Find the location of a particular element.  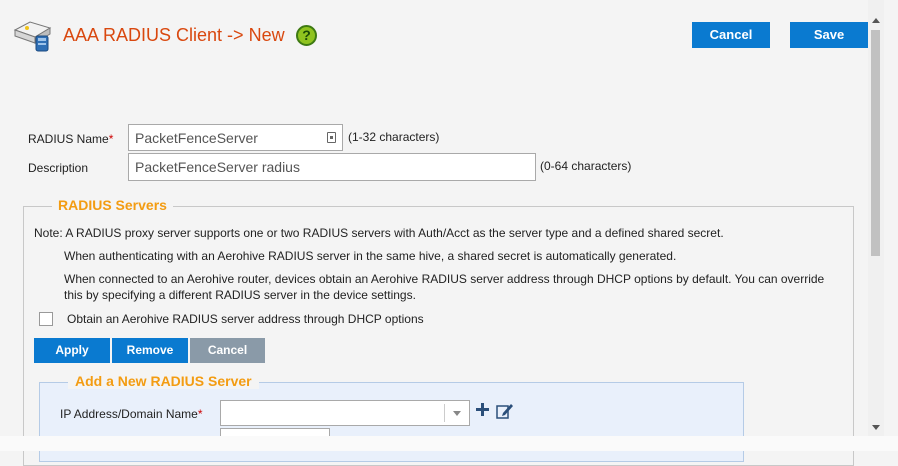

edit-icon is located at coordinates (505, 411).